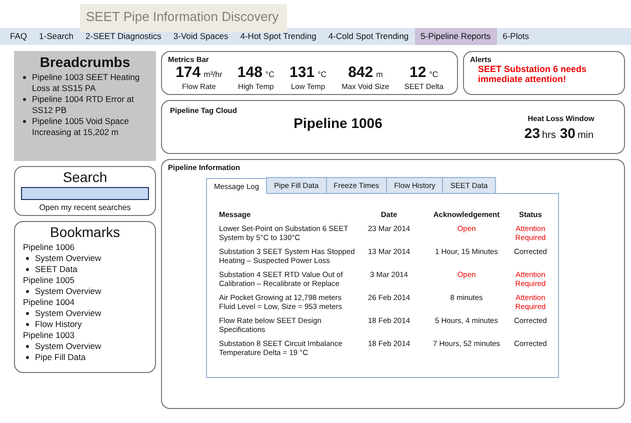 Image resolution: width=631 pixels, height=423 pixels. I want to click on breadcrumb-link: Pipeline 1005 Void Space Increasing at 15,202 m, so click(91, 127).